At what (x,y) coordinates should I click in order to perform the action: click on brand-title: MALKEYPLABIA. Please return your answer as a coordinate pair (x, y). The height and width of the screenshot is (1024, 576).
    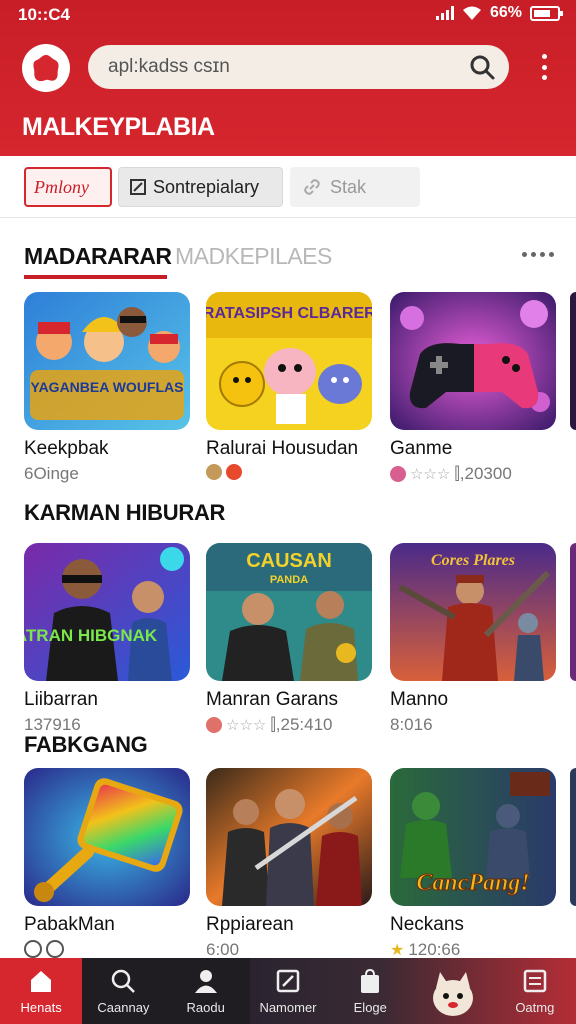
    Looking at the image, I should click on (118, 127).